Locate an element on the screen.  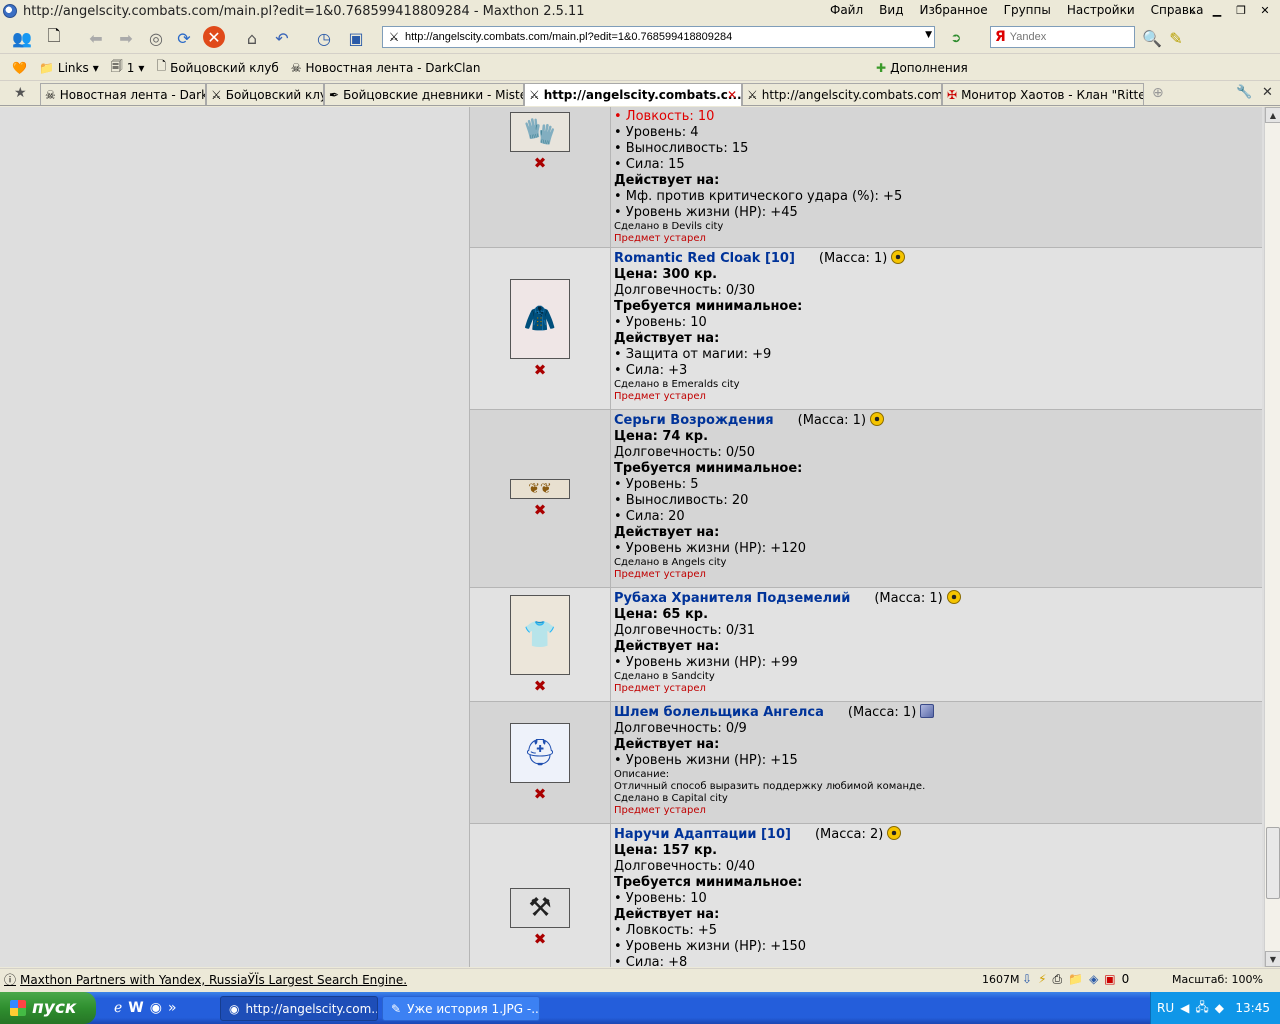
item-name-link: Серьги Возрождения is located at coordinates (694, 420).